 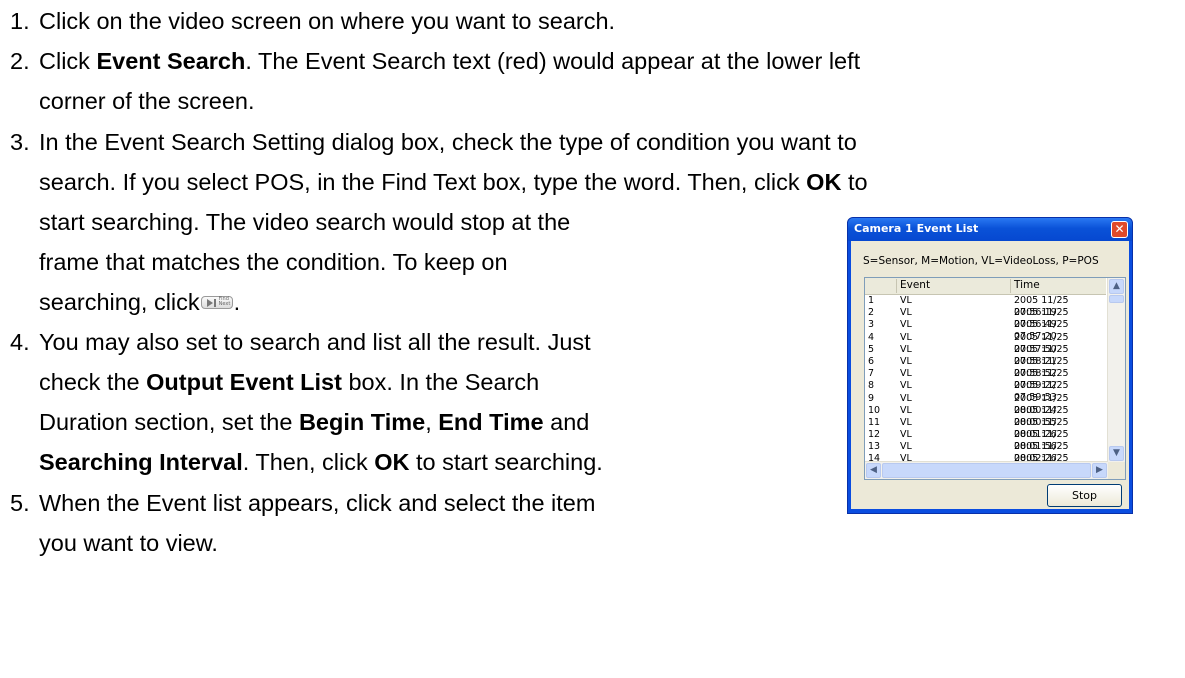 What do you see at coordinates (1084, 495) in the screenshot?
I see `stop-button: Stop` at bounding box center [1084, 495].